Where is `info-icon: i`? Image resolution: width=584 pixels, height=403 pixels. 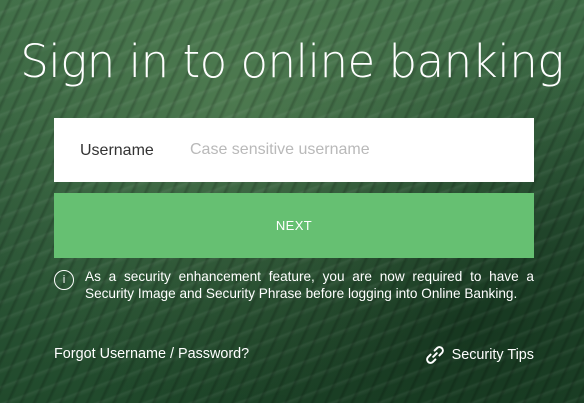 info-icon: i is located at coordinates (64, 280).